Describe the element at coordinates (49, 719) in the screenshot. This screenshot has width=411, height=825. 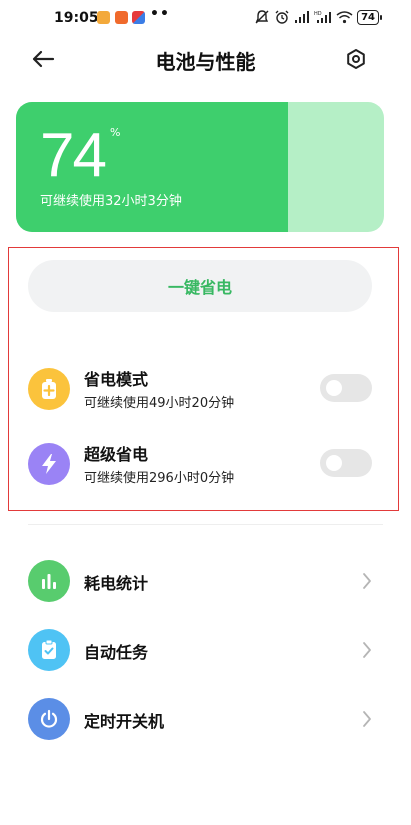
I see `power-icon` at that location.